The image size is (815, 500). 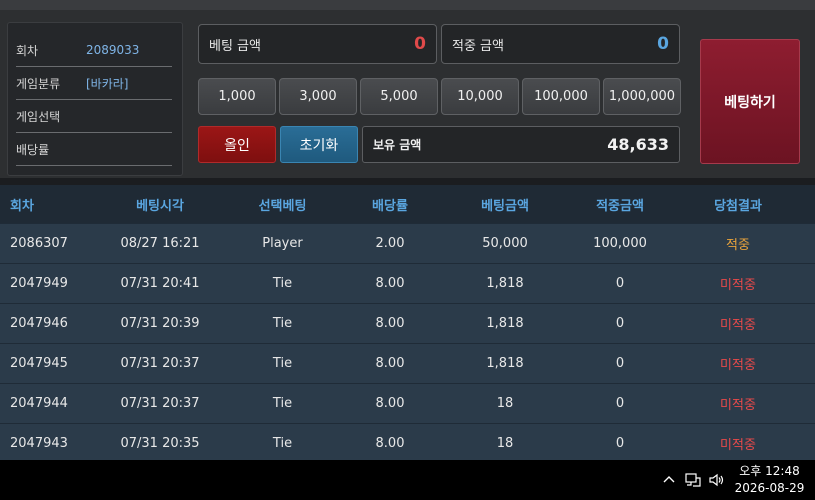 What do you see at coordinates (750, 101) in the screenshot?
I see `place-bet-button: 베팅하기` at bounding box center [750, 101].